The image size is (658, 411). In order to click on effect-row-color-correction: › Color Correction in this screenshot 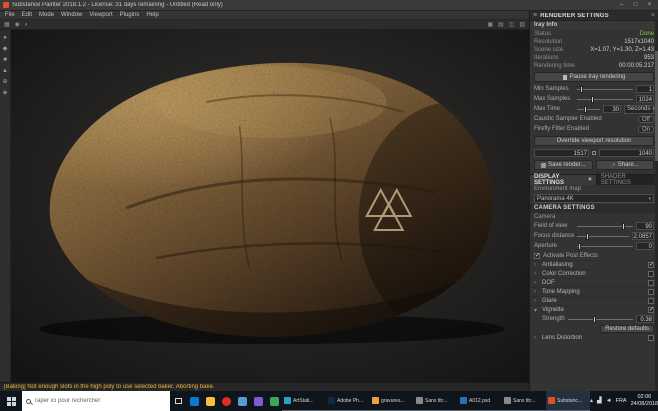, I will do `click(594, 273)`.